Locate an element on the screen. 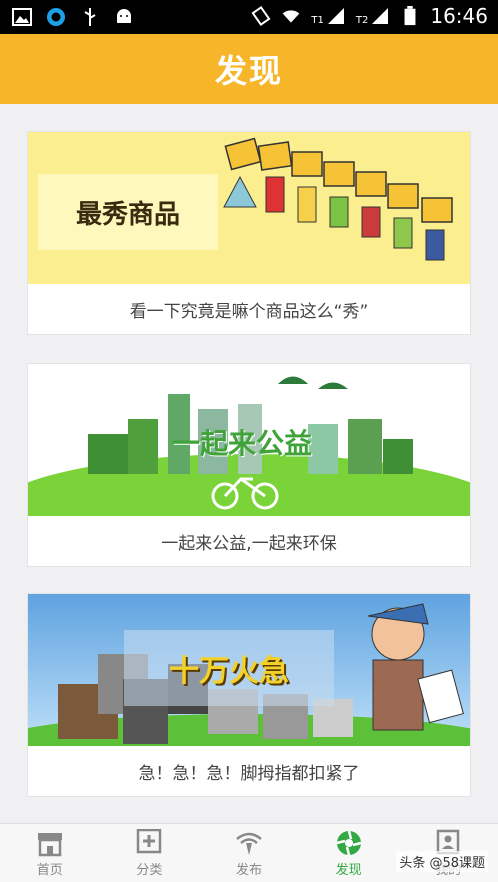 This screenshot has height=882, width=498. clock: 16:46 is located at coordinates (459, 16).